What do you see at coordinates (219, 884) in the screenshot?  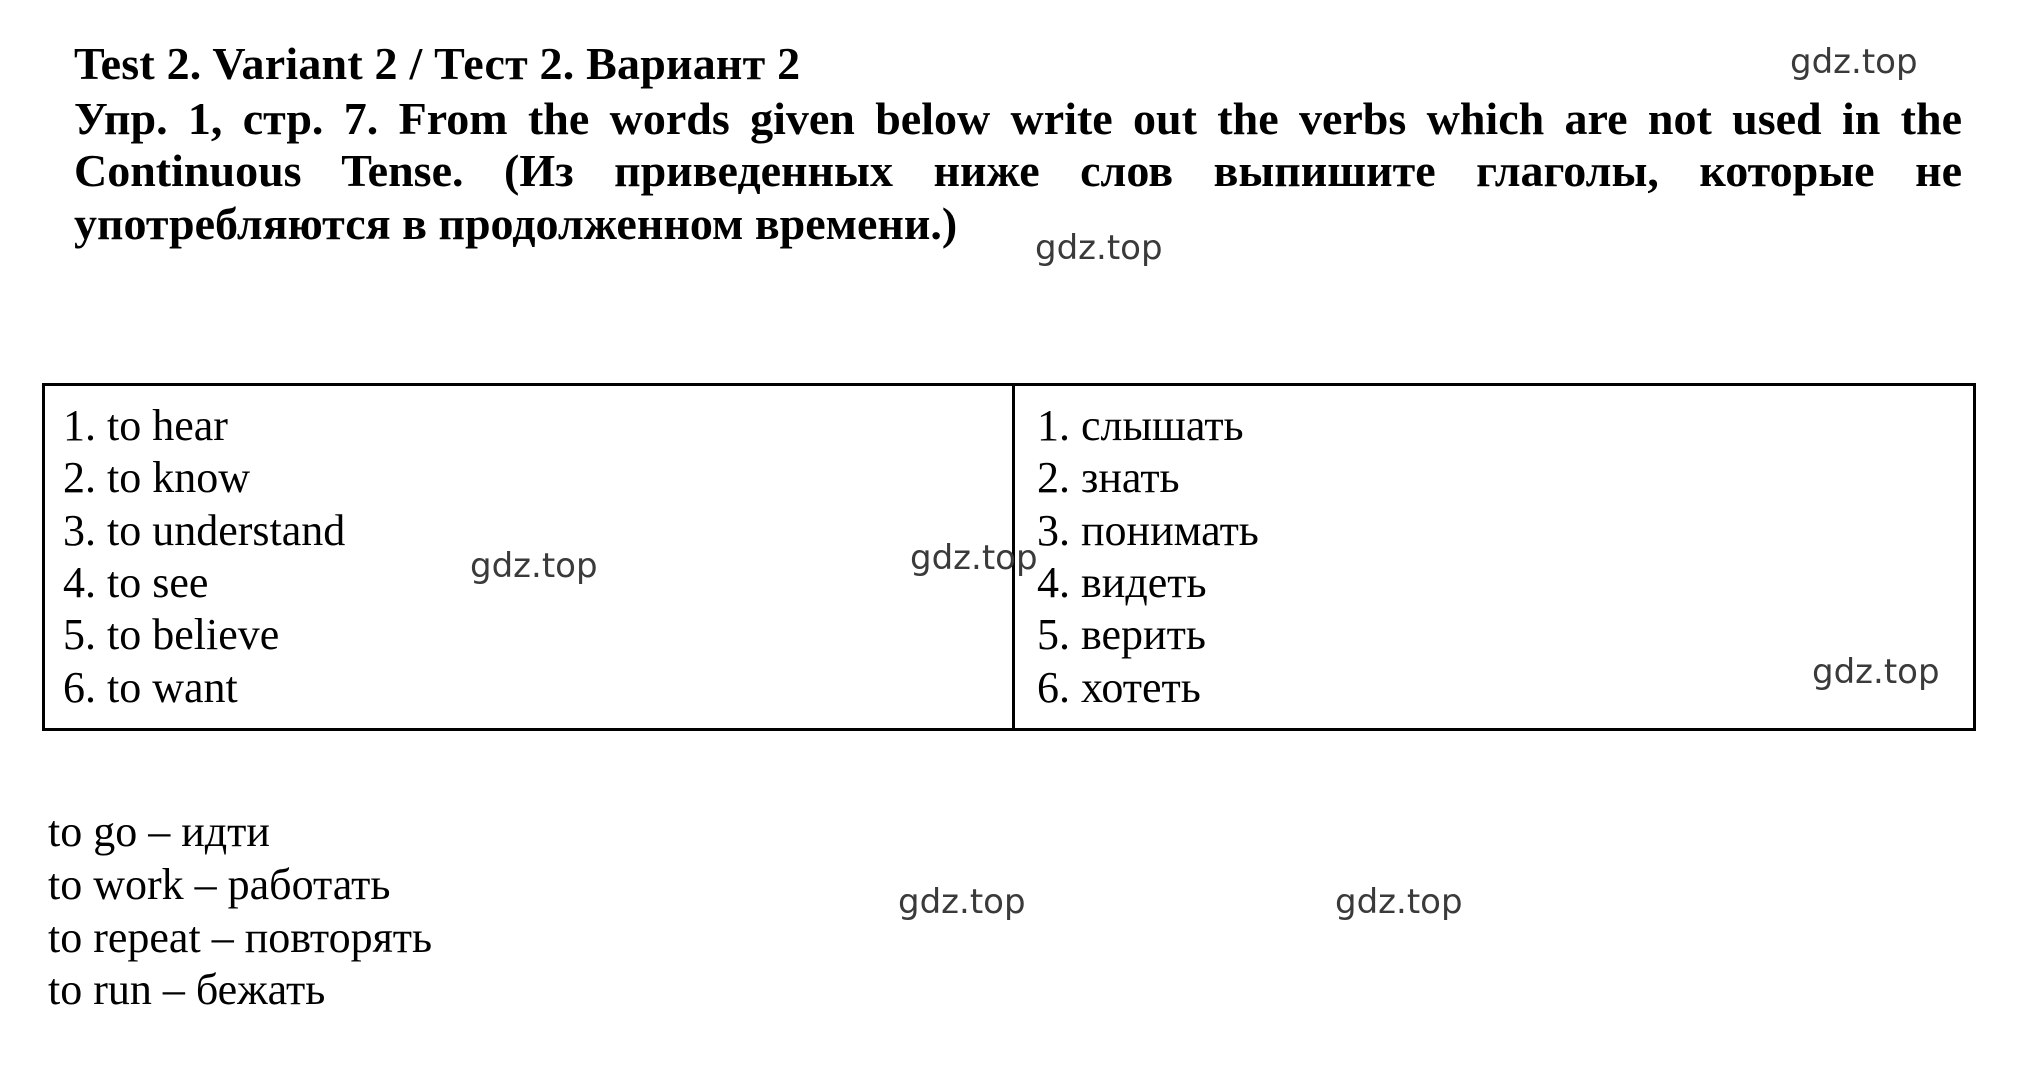 I see `list-item: to work – работать` at bounding box center [219, 884].